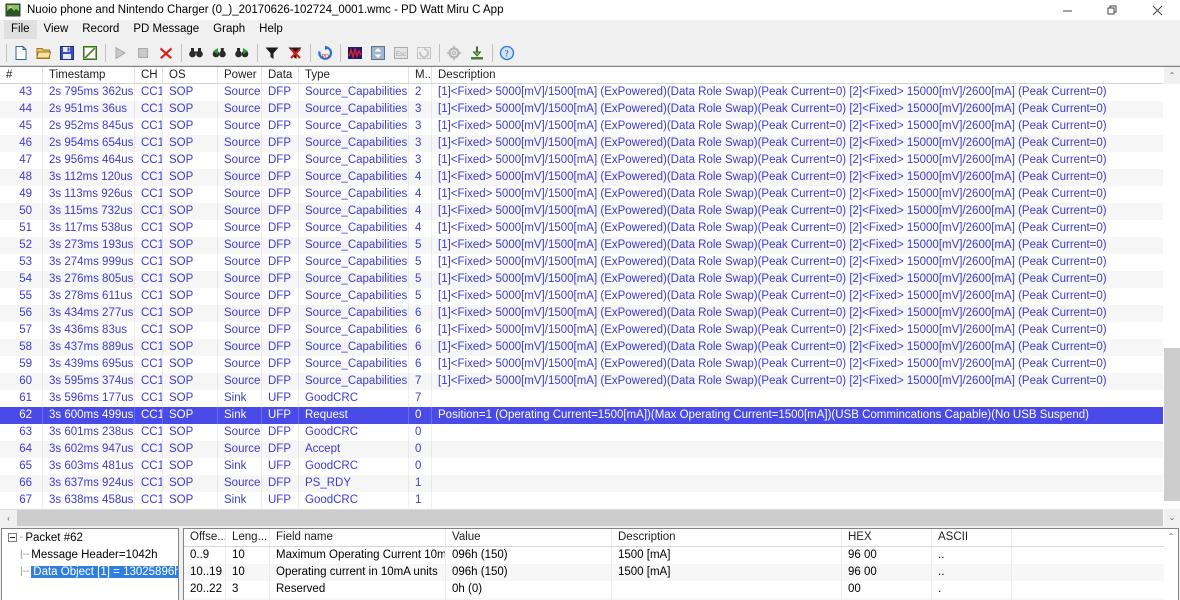  I want to click on expand-collapse-icon, so click(378, 53).